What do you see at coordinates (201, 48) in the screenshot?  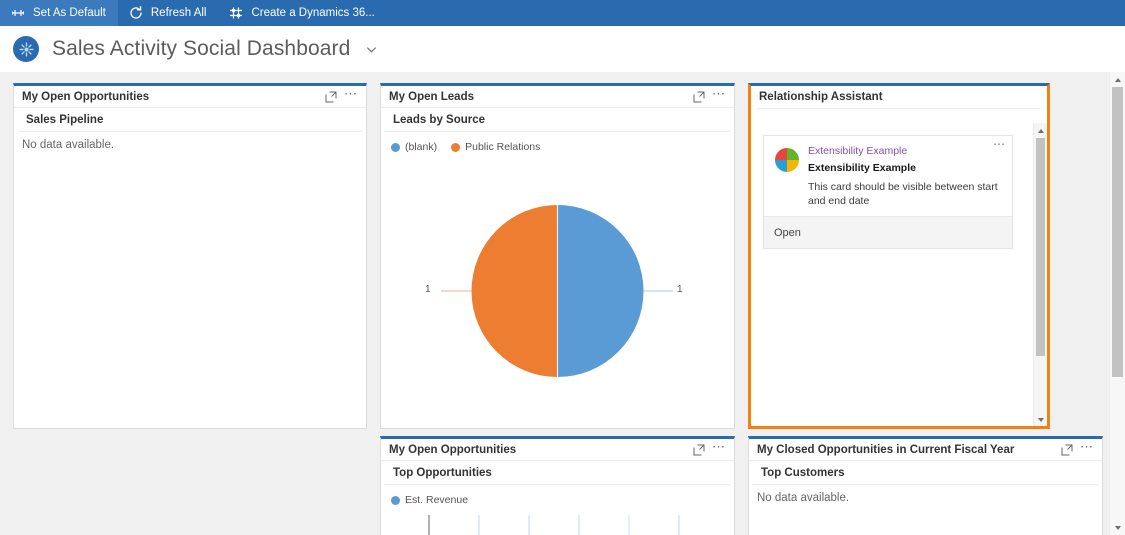 I see `page-title: Sales Activity Social Dashboard` at bounding box center [201, 48].